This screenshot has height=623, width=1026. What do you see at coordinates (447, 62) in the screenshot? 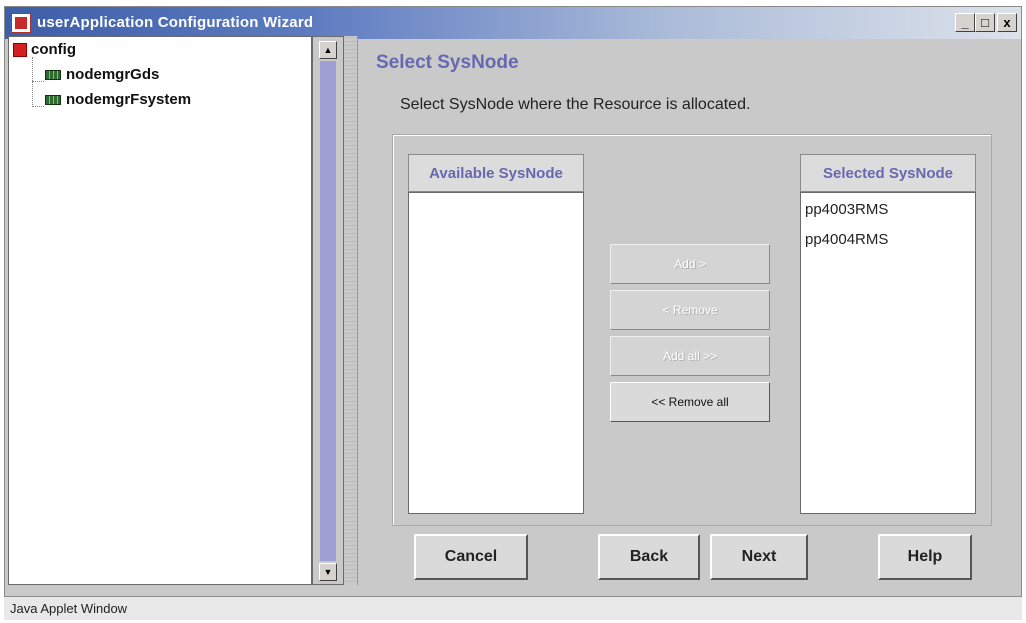
I see `page-title: Select SysNode` at bounding box center [447, 62].